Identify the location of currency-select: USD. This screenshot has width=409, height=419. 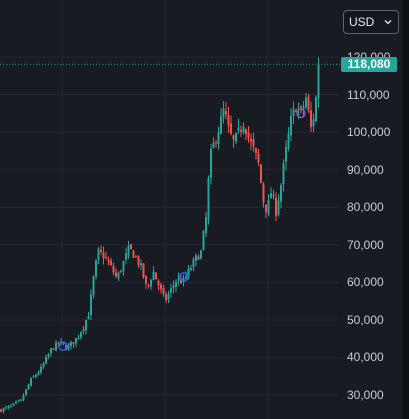
(371, 22).